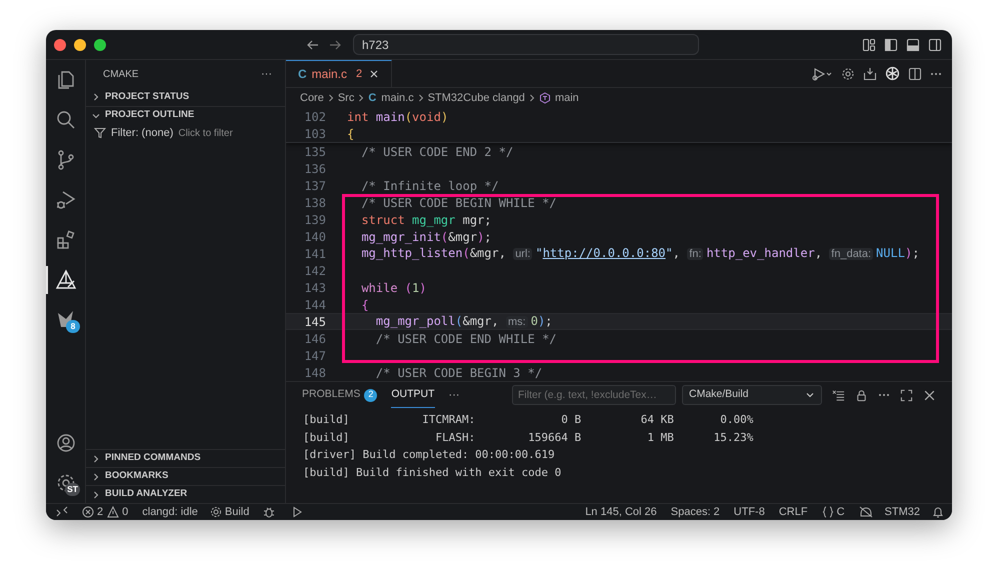 This screenshot has height=582, width=999. Describe the element at coordinates (869, 45) in the screenshot. I see `layout-grid-icon` at that location.